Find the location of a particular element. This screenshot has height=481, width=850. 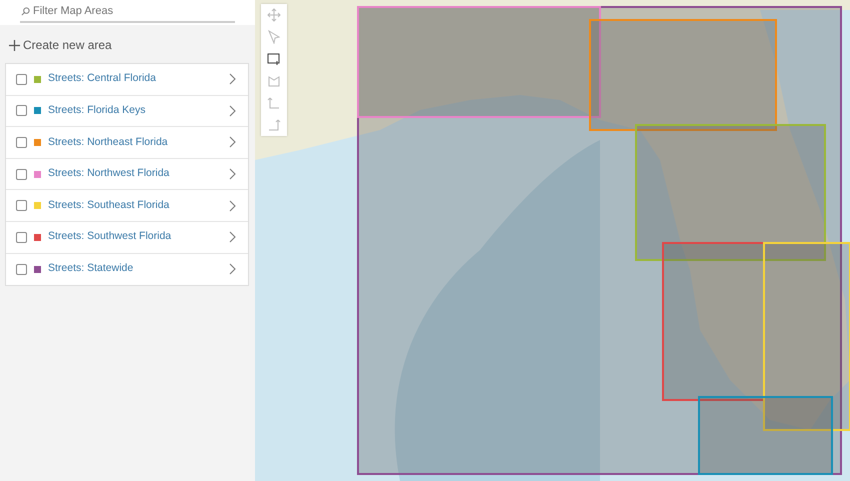

area-list-item: Streets: Central Florida is located at coordinates (127, 80).